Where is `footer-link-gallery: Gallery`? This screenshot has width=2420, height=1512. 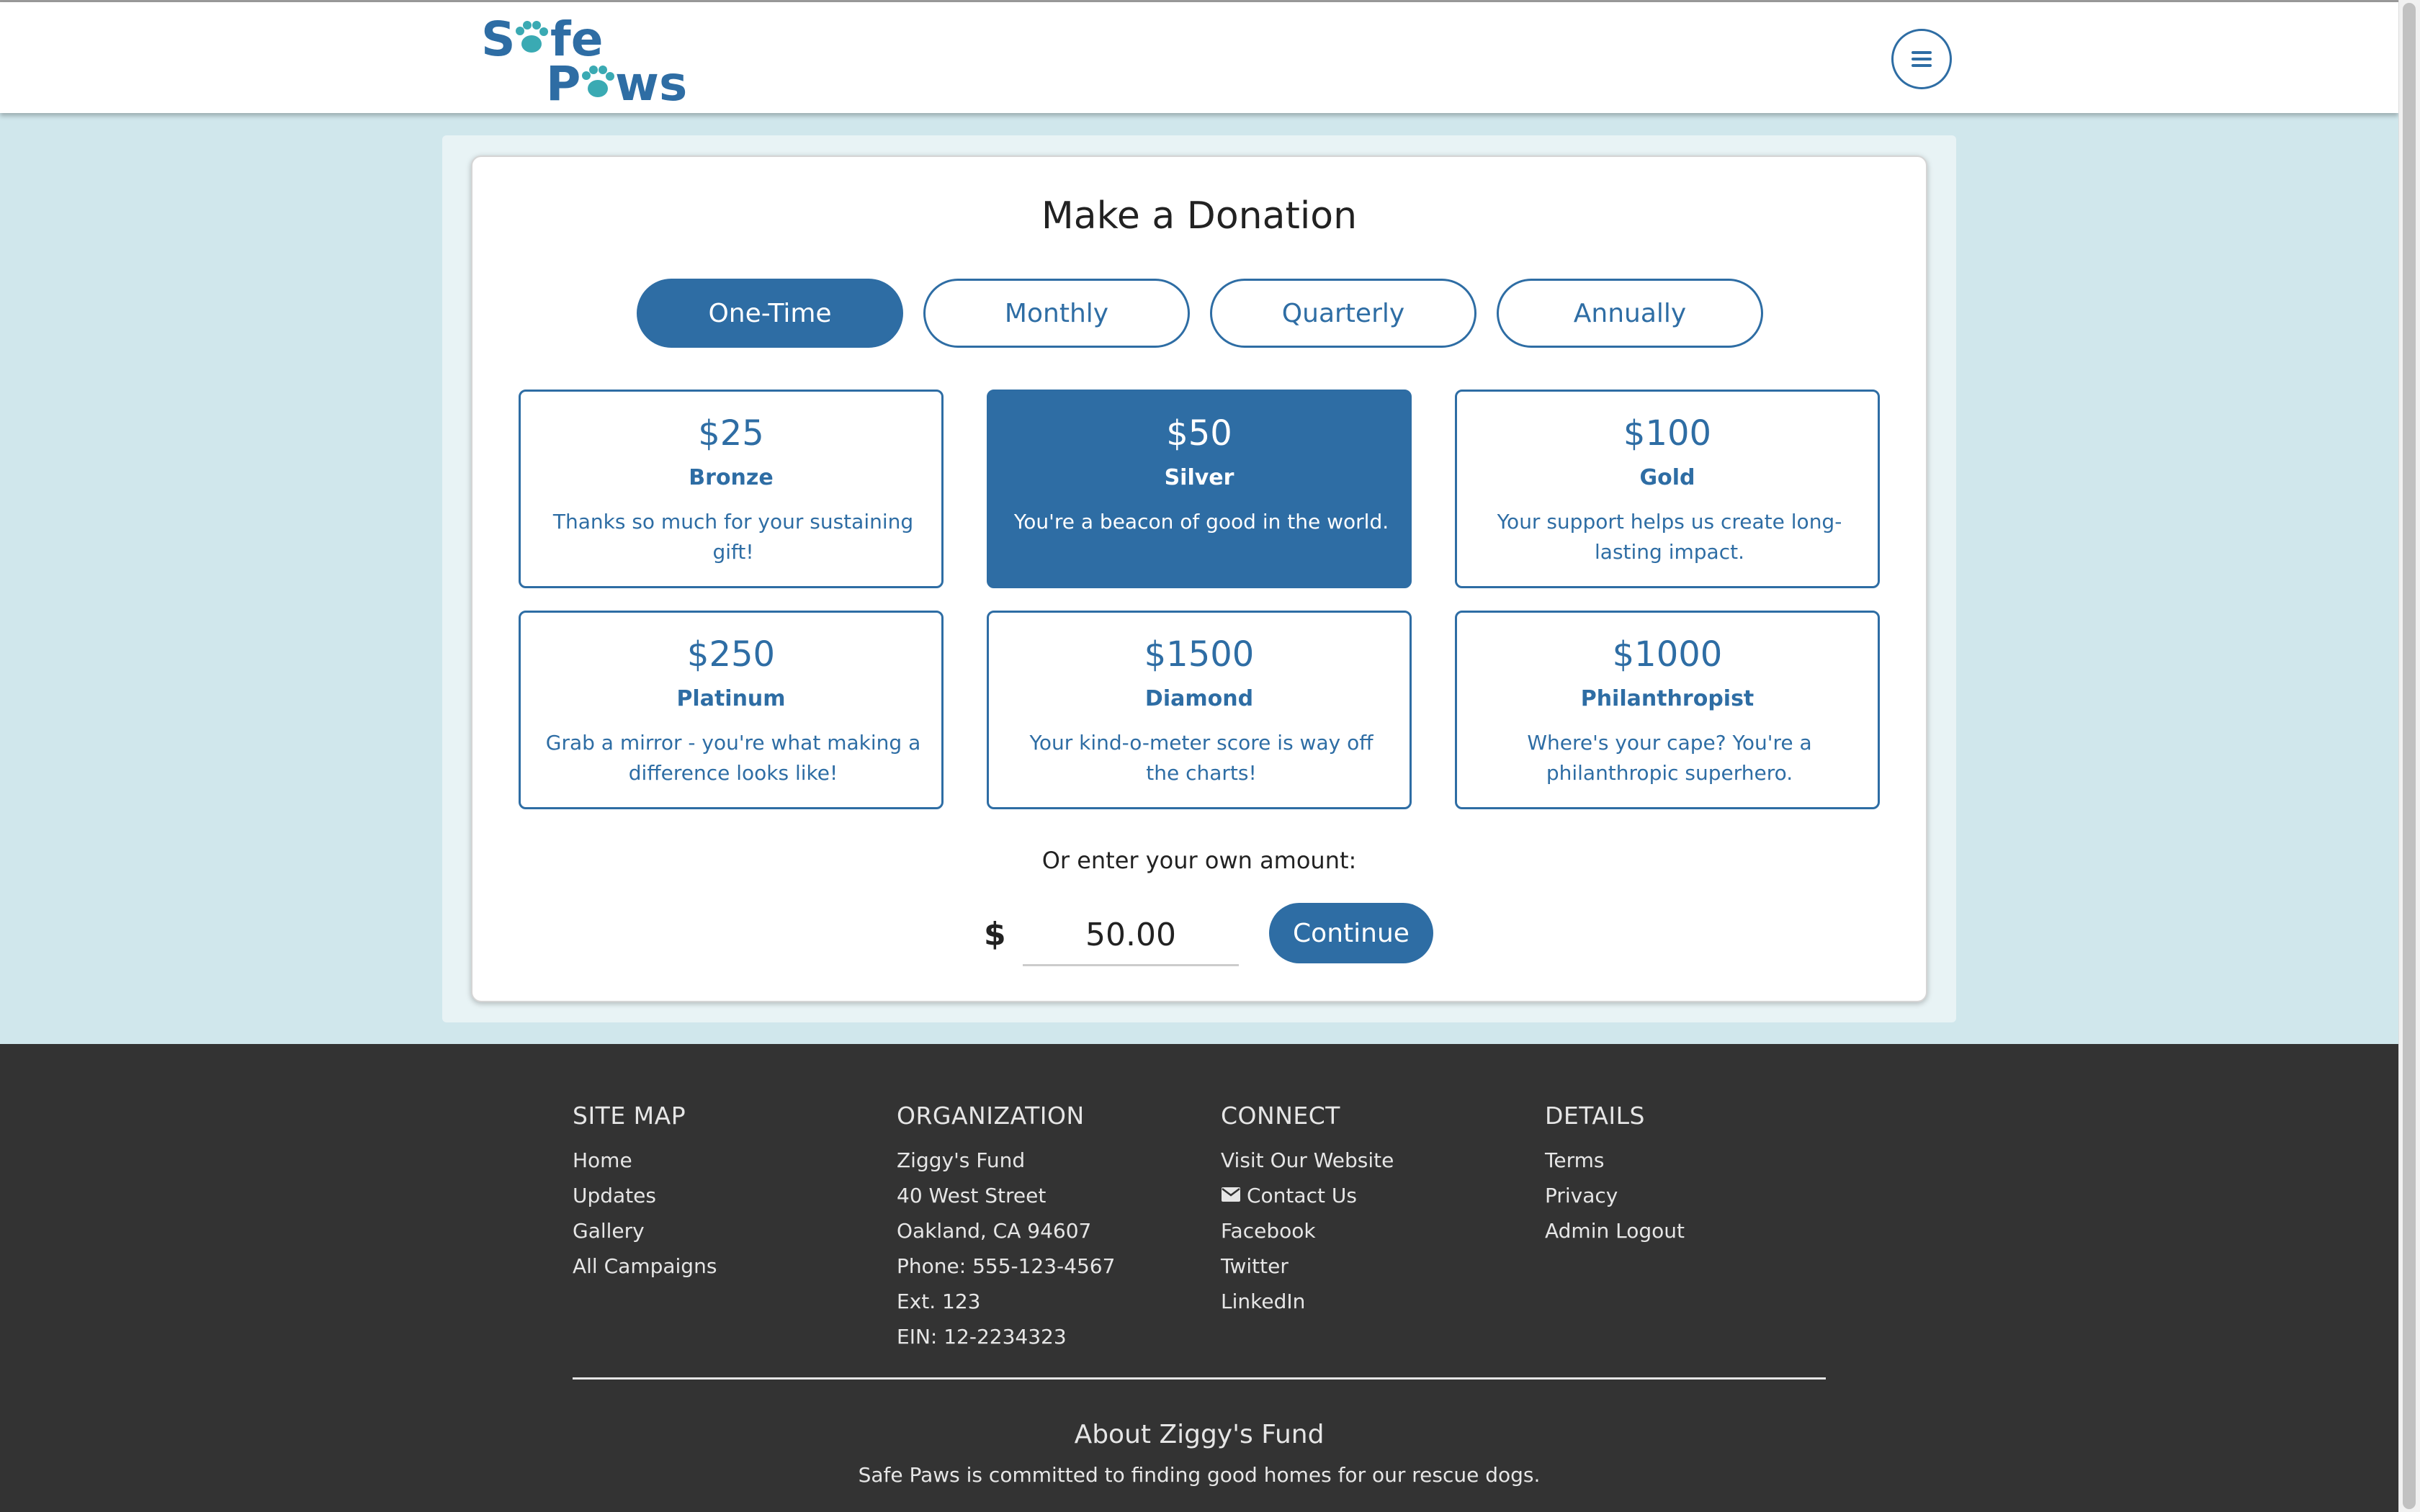
footer-link-gallery: Gallery is located at coordinates (724, 1230).